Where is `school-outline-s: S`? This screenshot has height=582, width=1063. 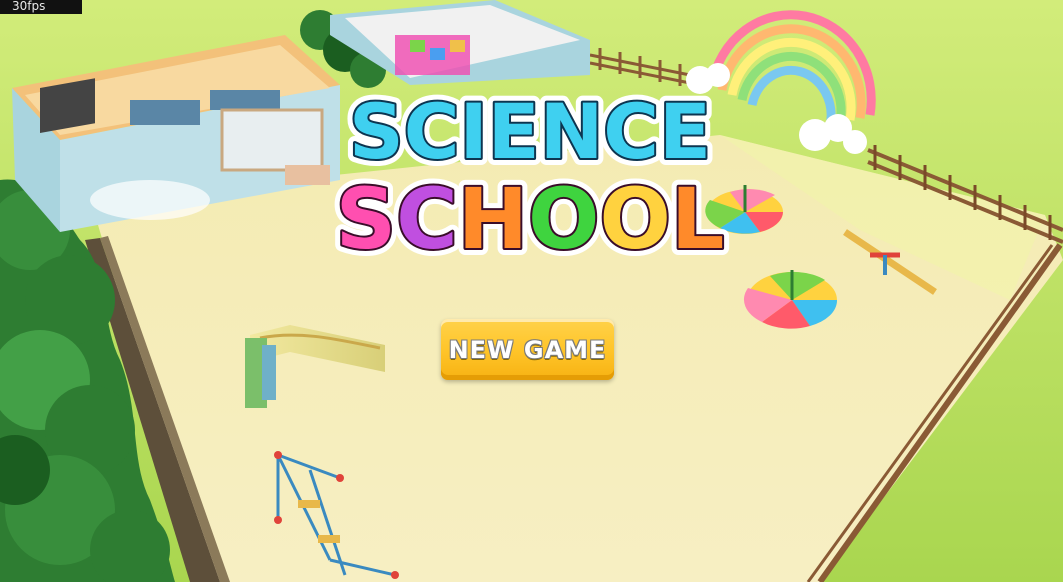
school-outline-s: S is located at coordinates (366, 219).